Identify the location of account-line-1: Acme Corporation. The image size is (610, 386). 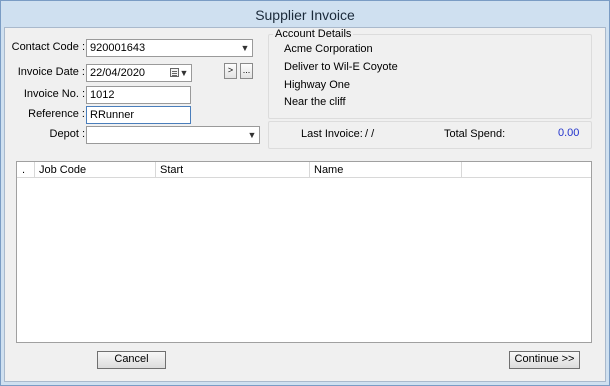
(328, 49).